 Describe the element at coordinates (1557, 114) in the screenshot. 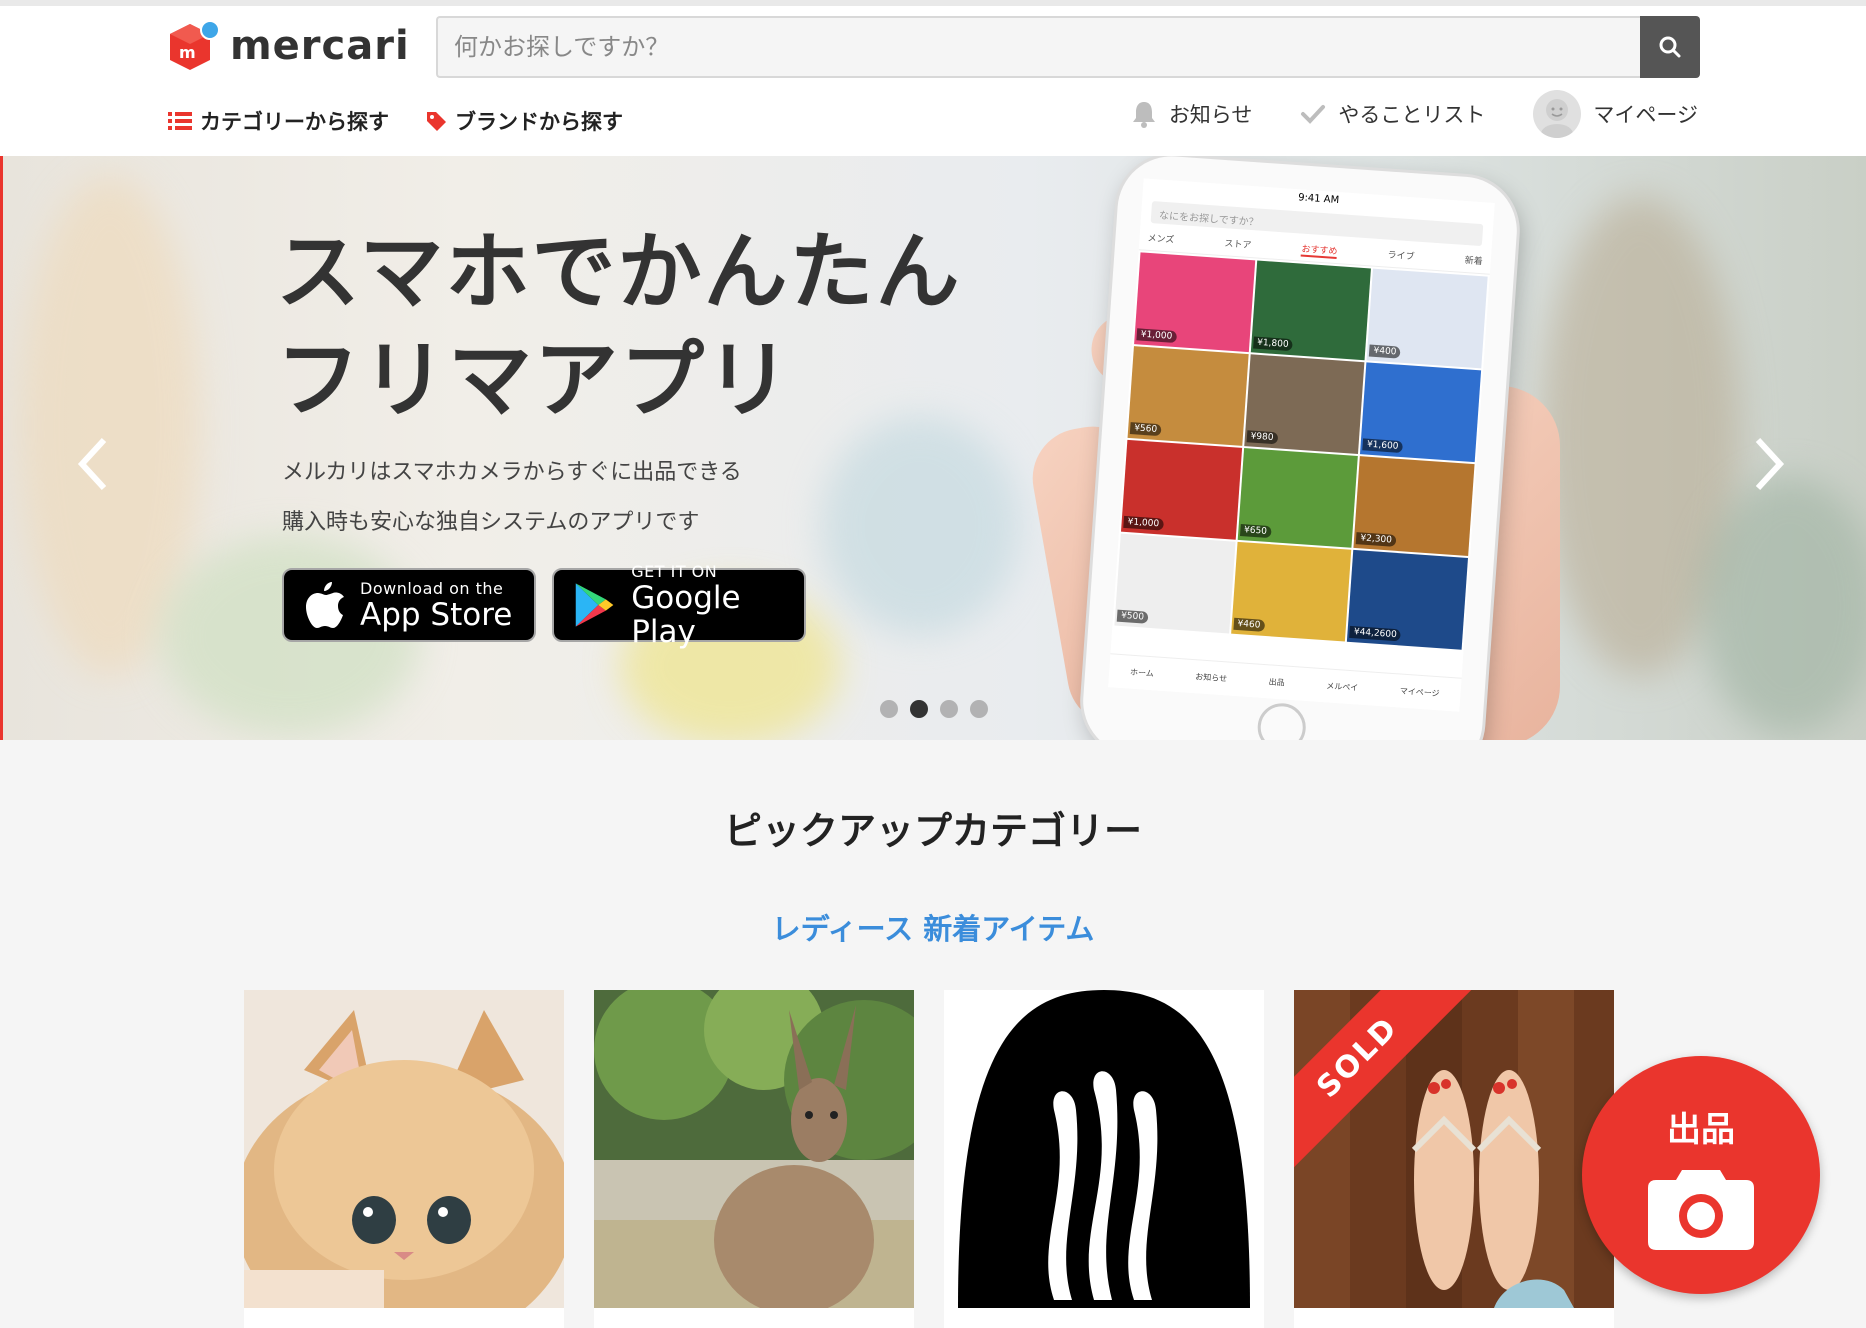

I see `avatar` at that location.